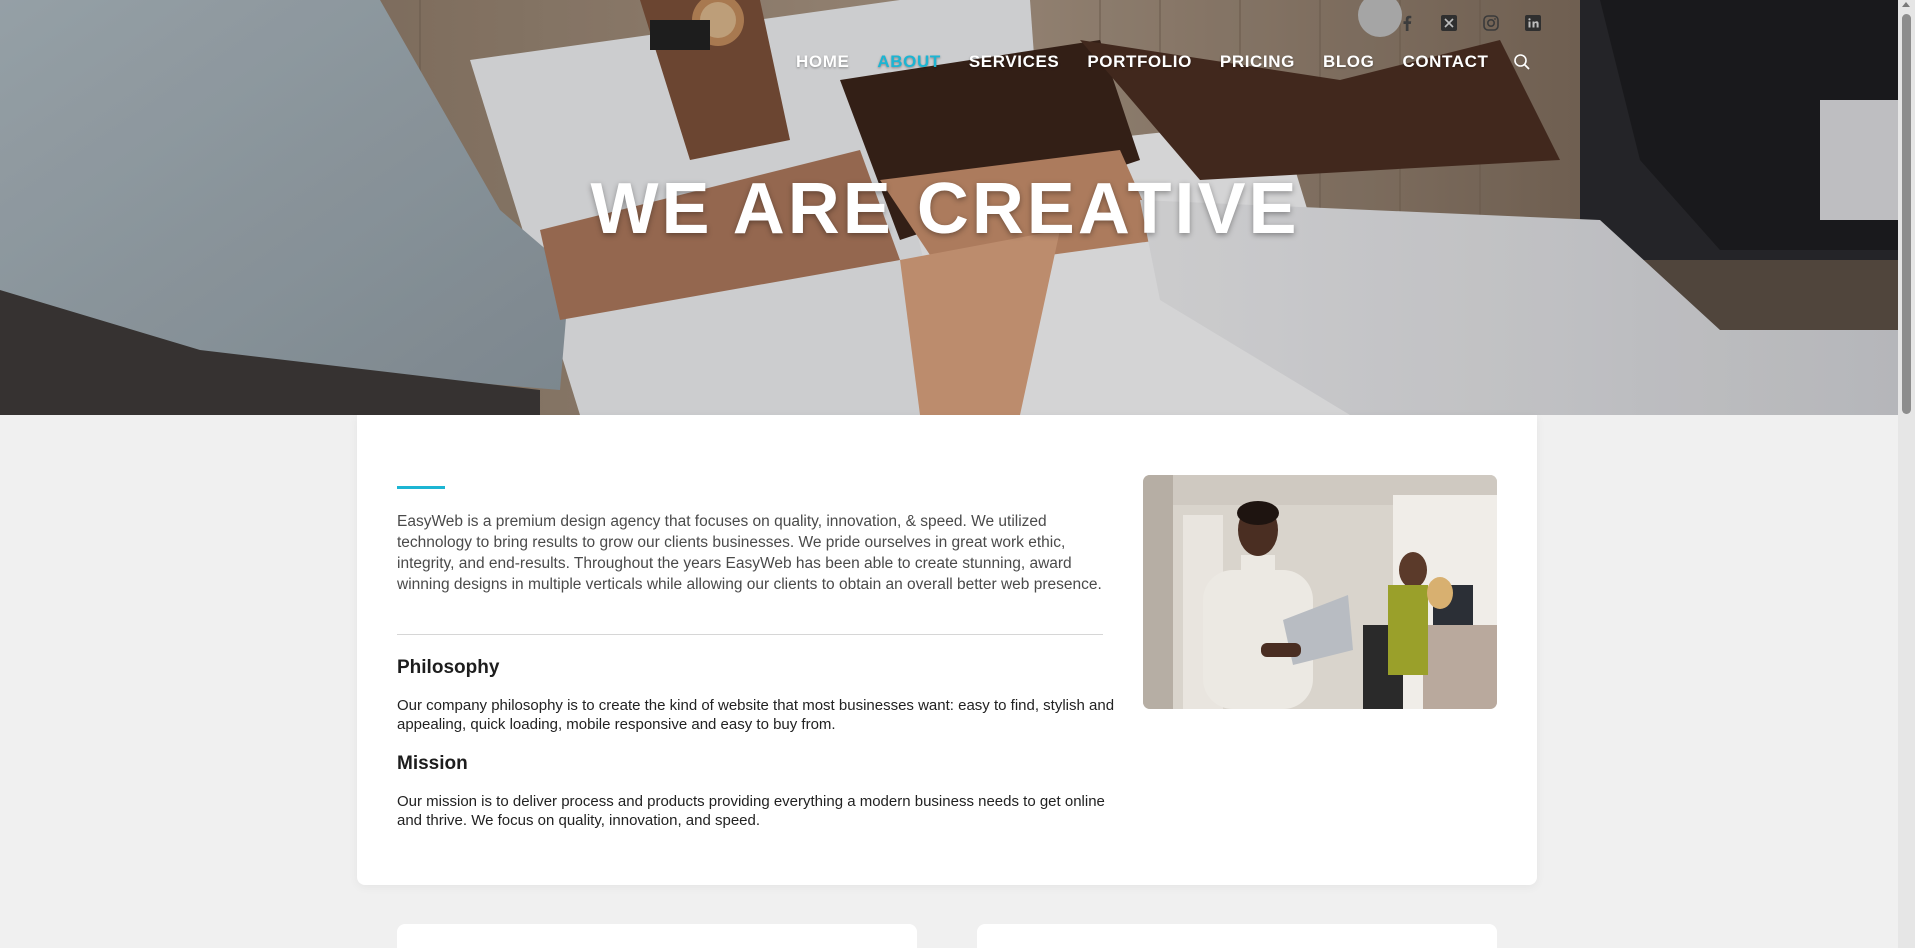 This screenshot has width=1915, height=948. I want to click on instagram-icon, so click(1491, 23).